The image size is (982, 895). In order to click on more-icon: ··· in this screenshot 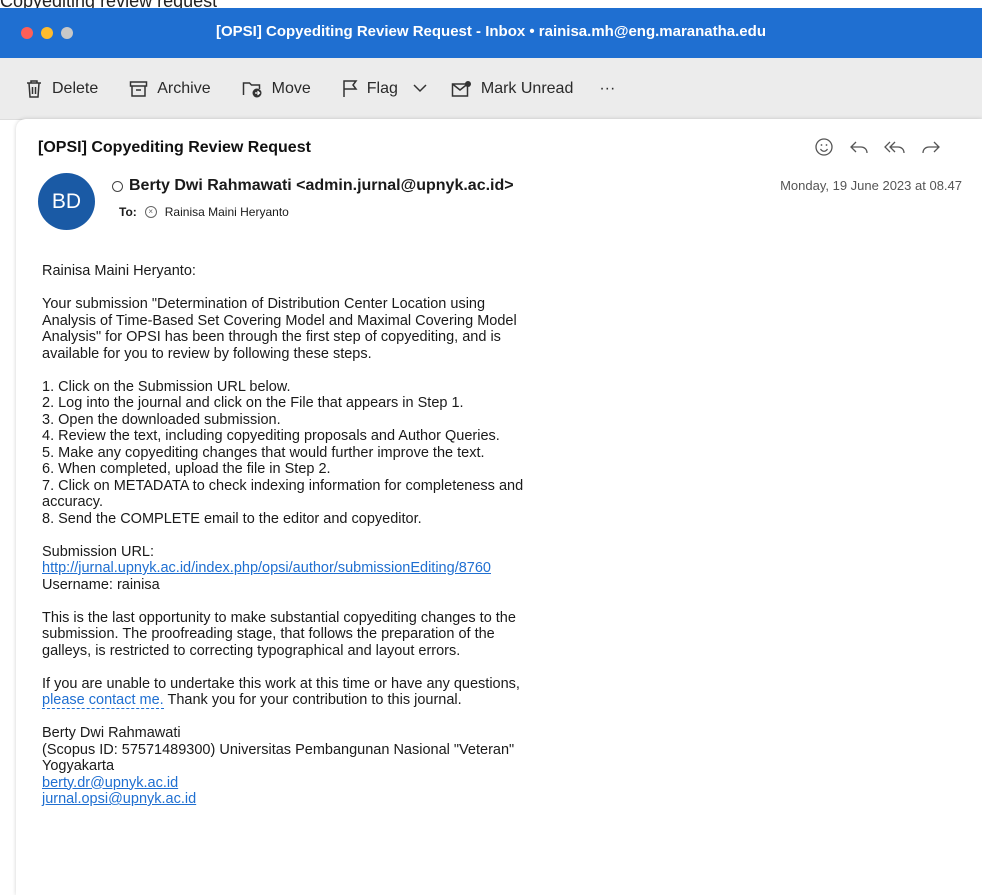, I will do `click(607, 88)`.